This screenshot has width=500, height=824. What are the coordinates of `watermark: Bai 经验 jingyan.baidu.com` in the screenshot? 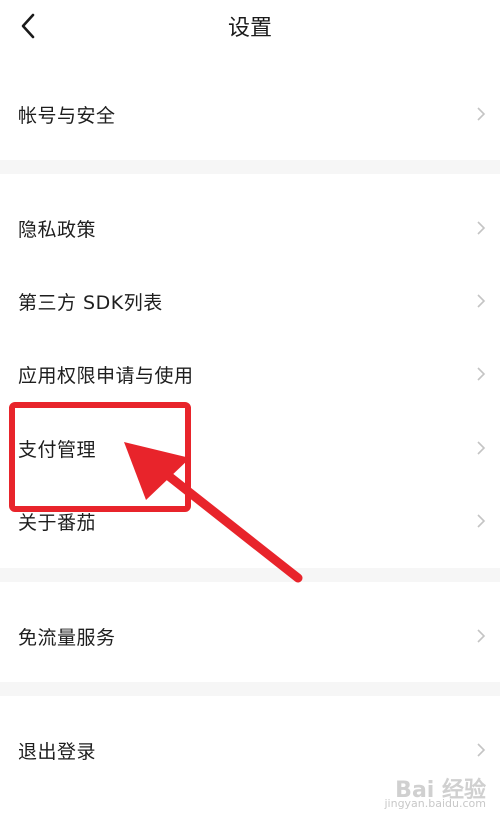 It's located at (435, 794).